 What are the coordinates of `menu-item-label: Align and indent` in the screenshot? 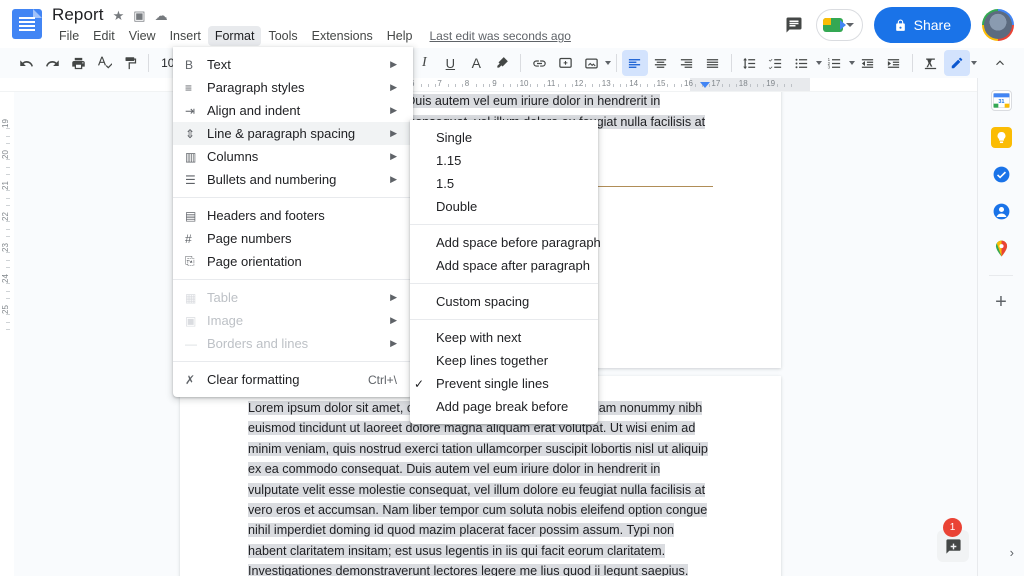 It's located at (254, 110).